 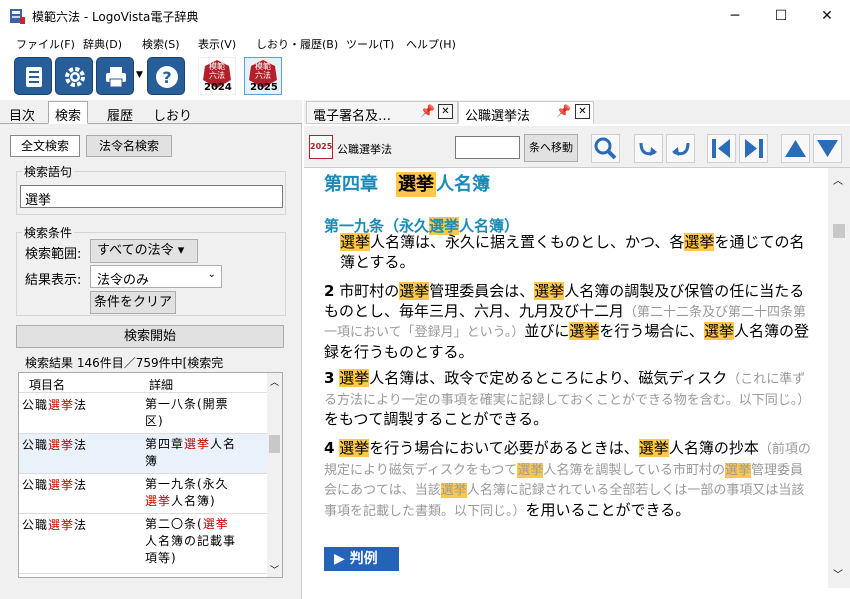 I want to click on page-up-button, so click(x=795, y=148).